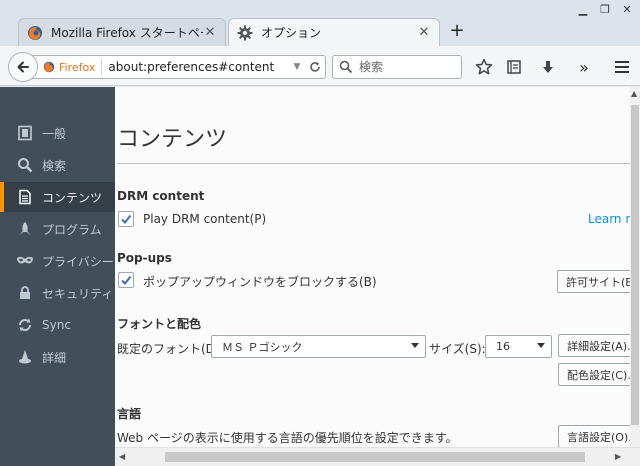 This screenshot has width=640, height=466. Describe the element at coordinates (373, 163) in the screenshot. I see `title-divider` at that location.